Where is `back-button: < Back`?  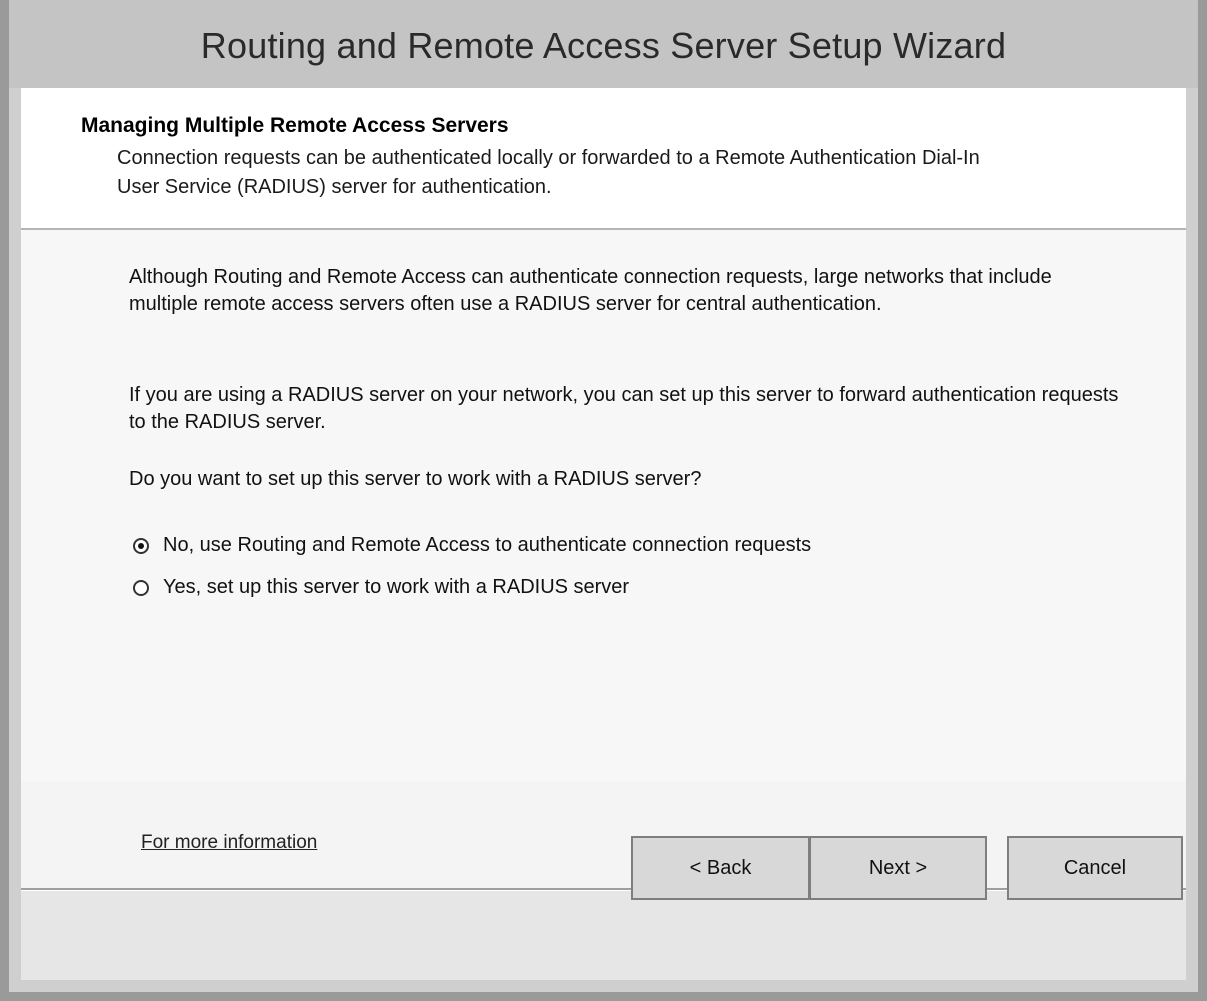 back-button: < Back is located at coordinates (720, 868).